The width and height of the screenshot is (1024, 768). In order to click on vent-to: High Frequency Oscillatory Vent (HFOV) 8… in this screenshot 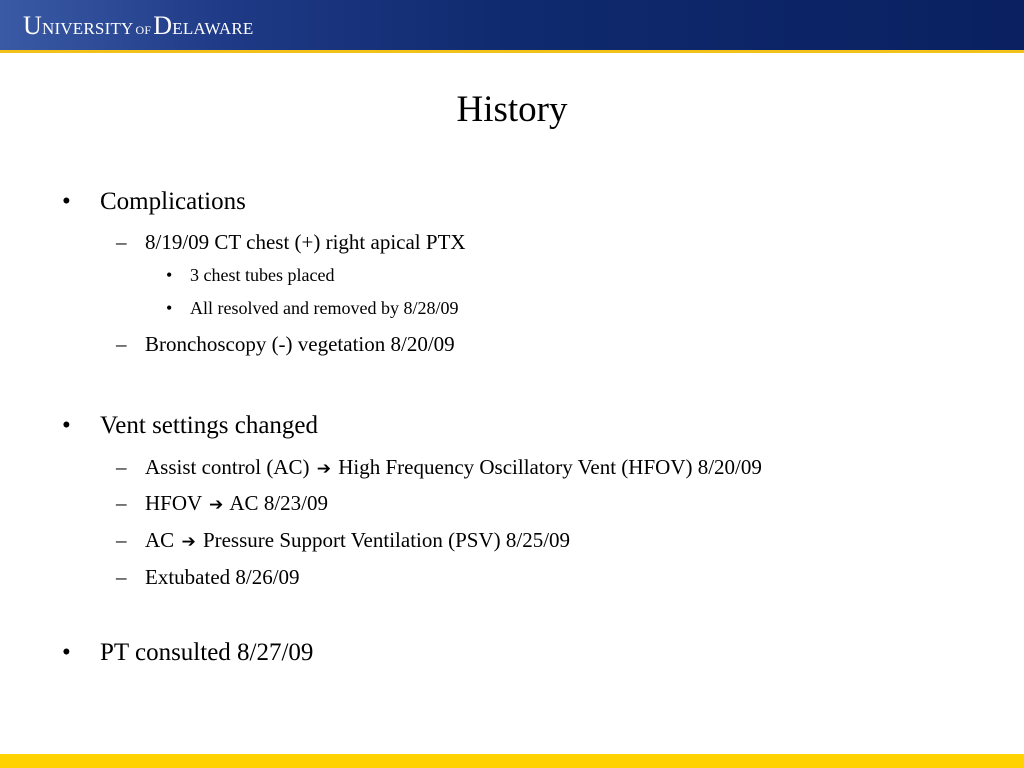, I will do `click(550, 467)`.